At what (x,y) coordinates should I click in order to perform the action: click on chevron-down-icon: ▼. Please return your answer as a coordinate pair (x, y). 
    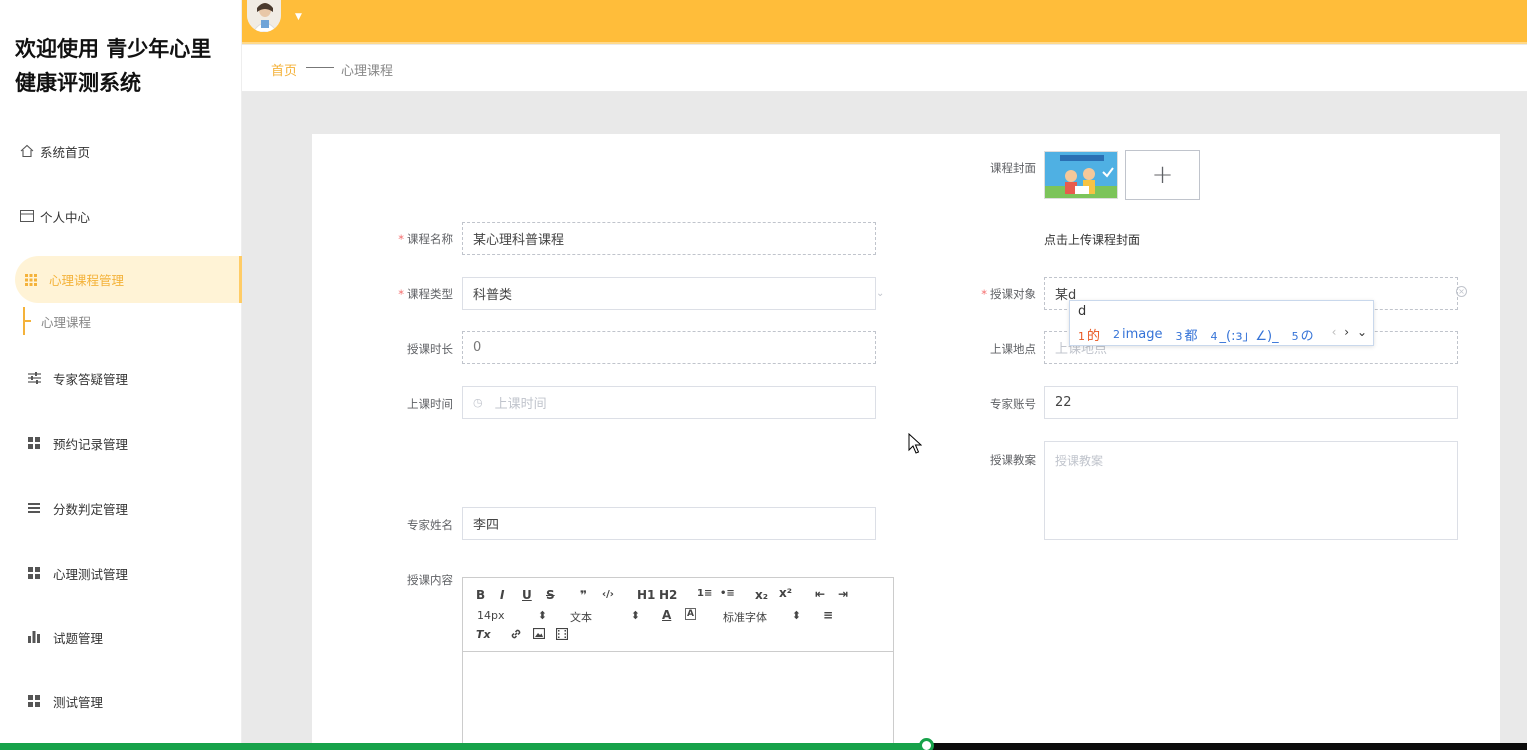
    Looking at the image, I should click on (298, 17).